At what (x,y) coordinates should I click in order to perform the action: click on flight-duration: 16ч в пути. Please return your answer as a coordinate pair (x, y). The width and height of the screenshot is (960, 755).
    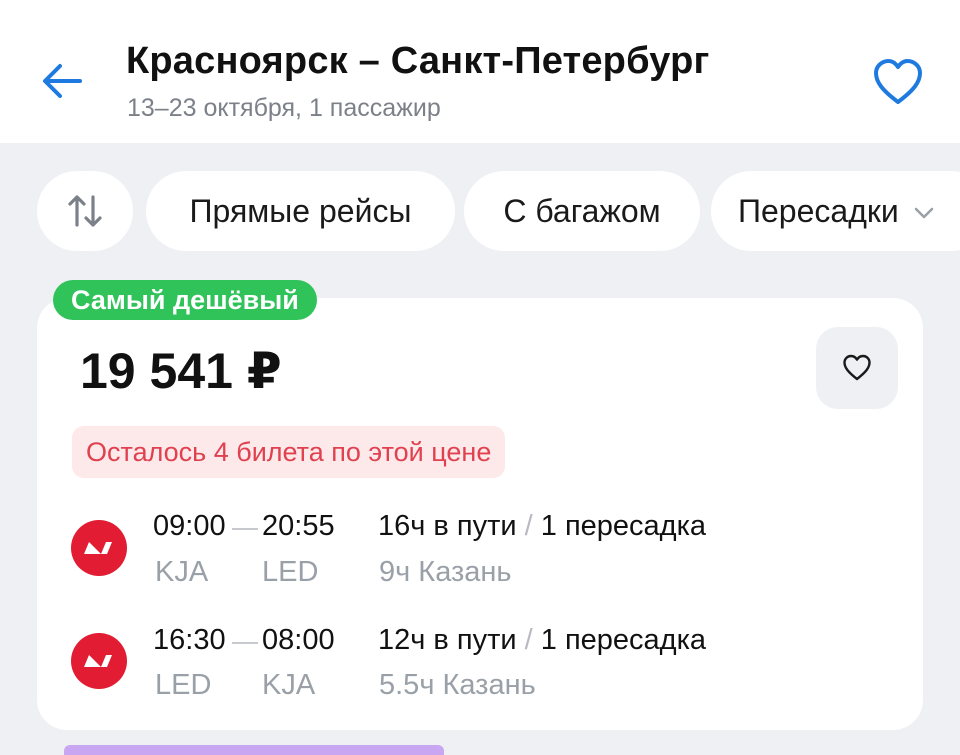
    Looking at the image, I should click on (447, 526).